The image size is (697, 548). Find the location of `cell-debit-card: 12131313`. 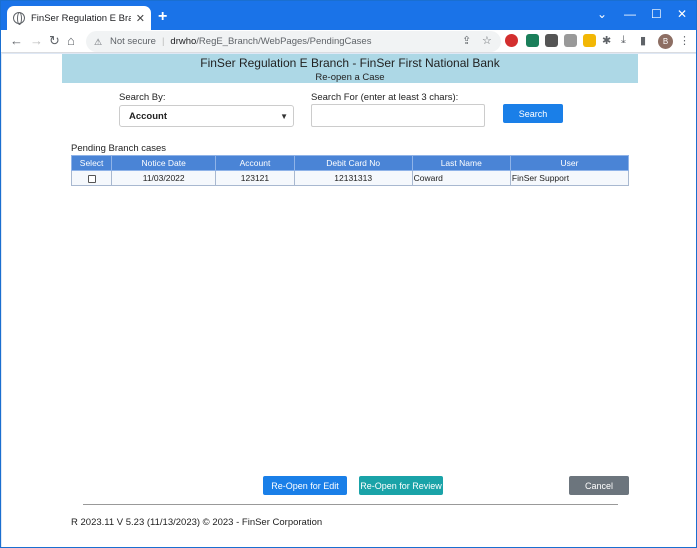

cell-debit-card: 12131313 is located at coordinates (353, 178).